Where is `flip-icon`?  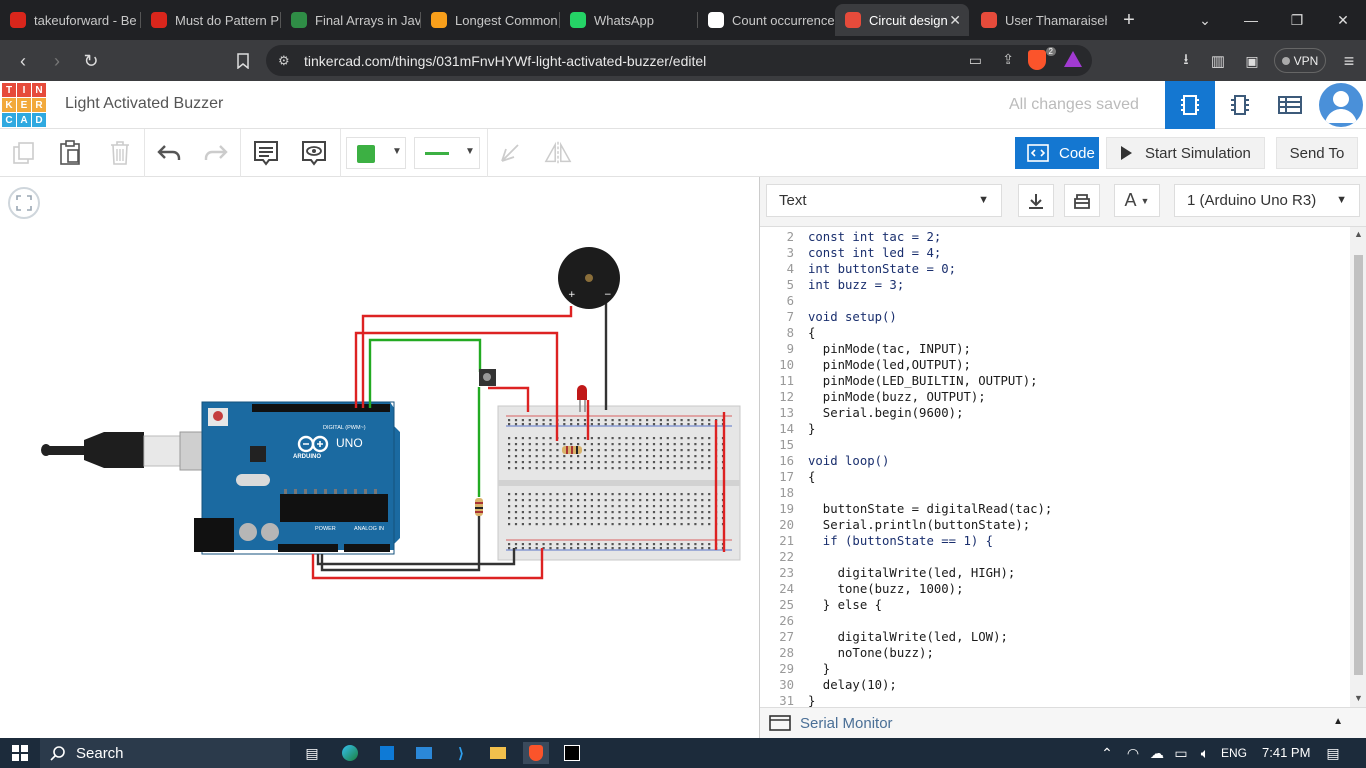
flip-icon is located at coordinates (558, 153).